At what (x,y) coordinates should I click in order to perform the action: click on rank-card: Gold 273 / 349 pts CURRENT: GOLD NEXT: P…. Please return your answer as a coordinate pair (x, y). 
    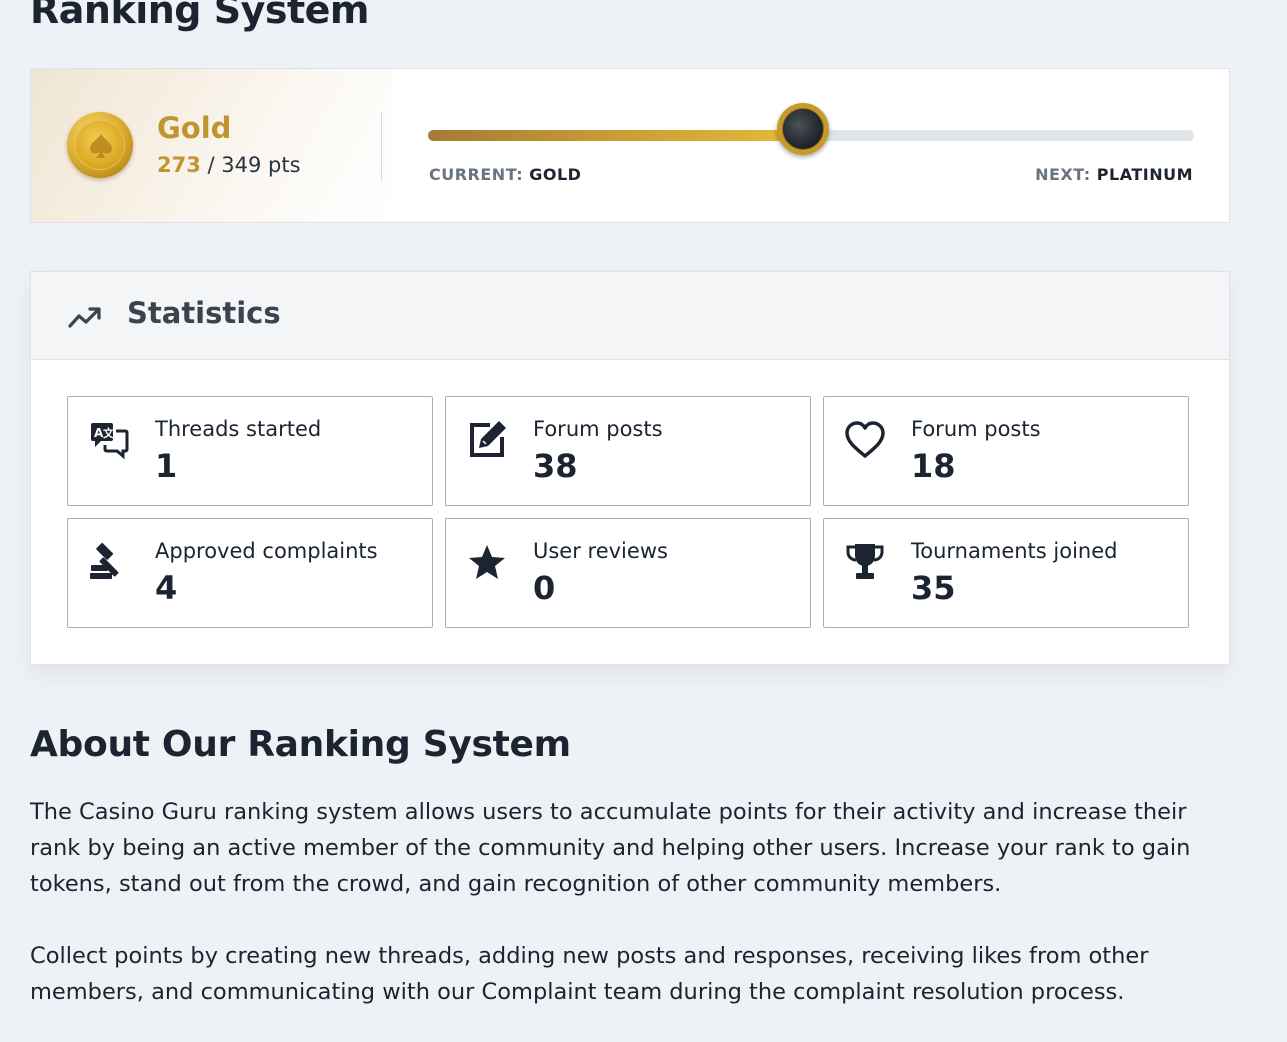
    Looking at the image, I should click on (630, 145).